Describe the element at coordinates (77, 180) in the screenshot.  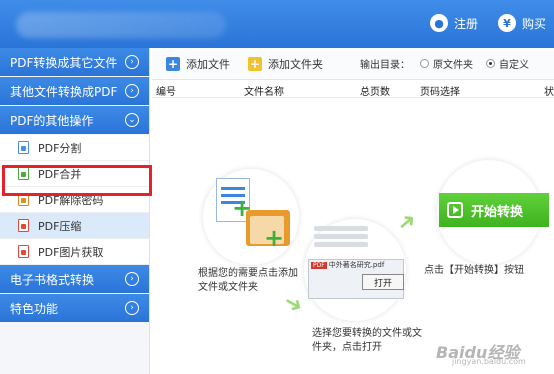
I see `highlight-annotation` at that location.